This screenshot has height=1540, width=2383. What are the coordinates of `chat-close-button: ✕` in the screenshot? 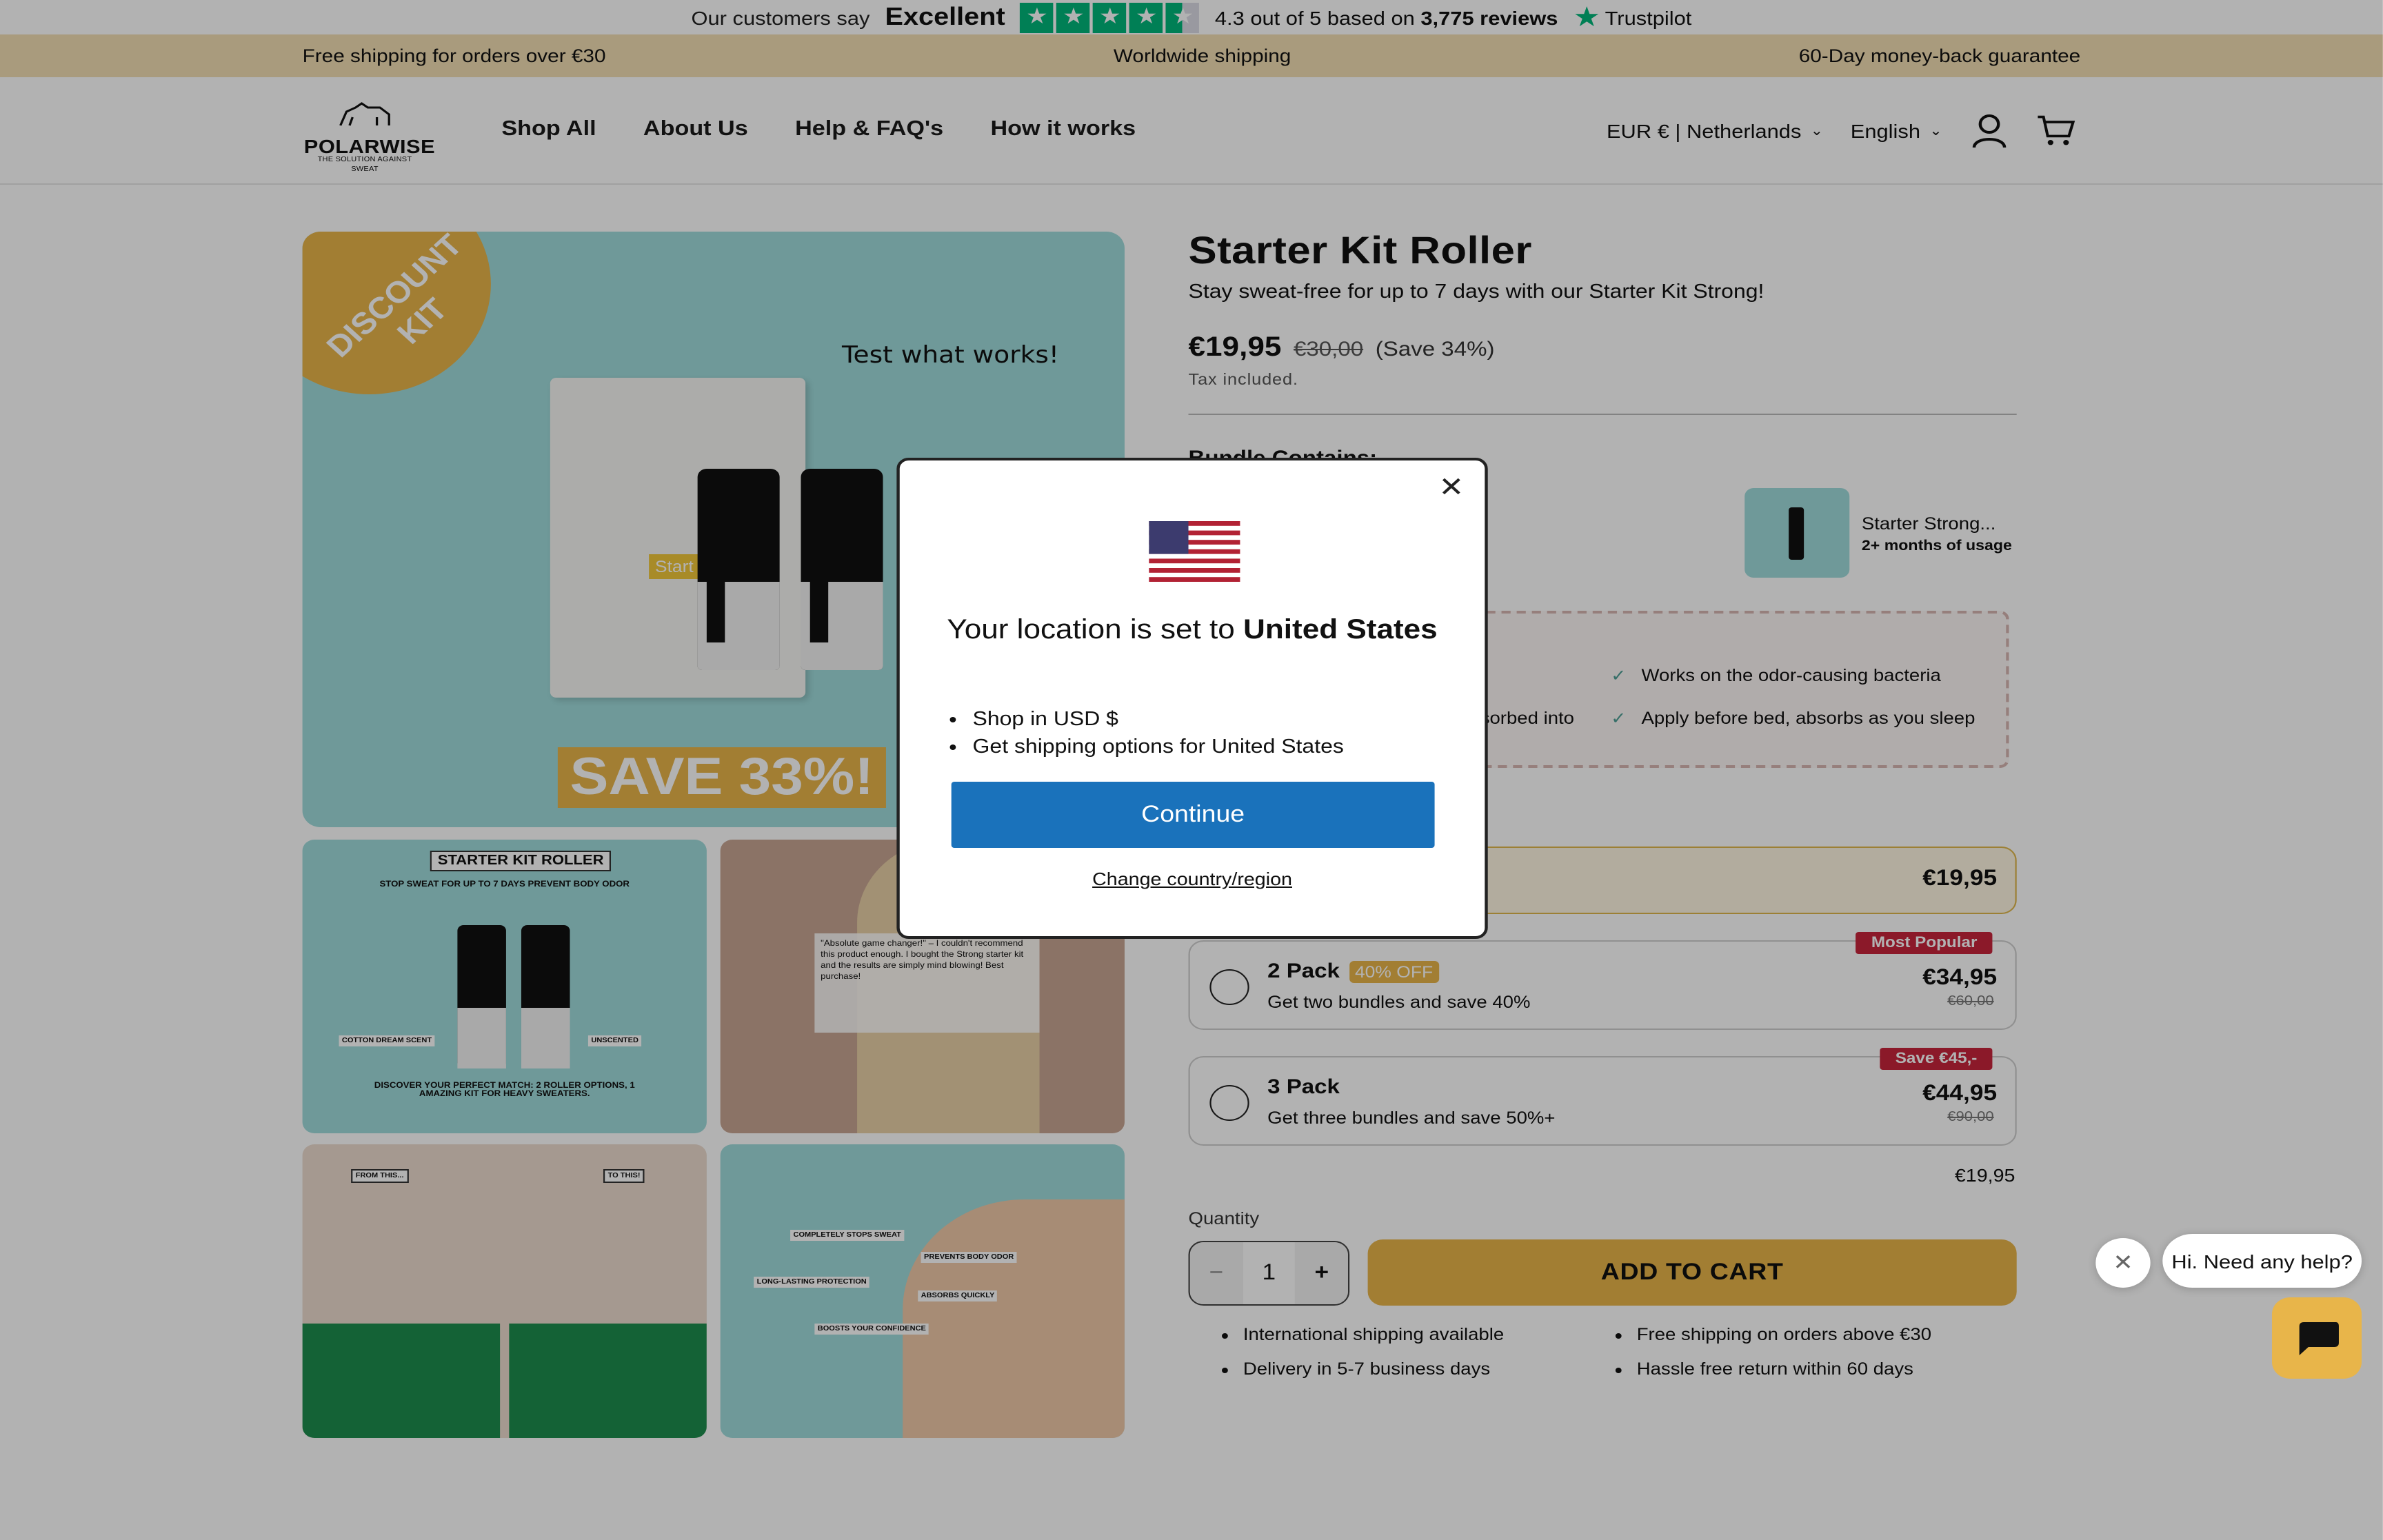 It's located at (2123, 1263).